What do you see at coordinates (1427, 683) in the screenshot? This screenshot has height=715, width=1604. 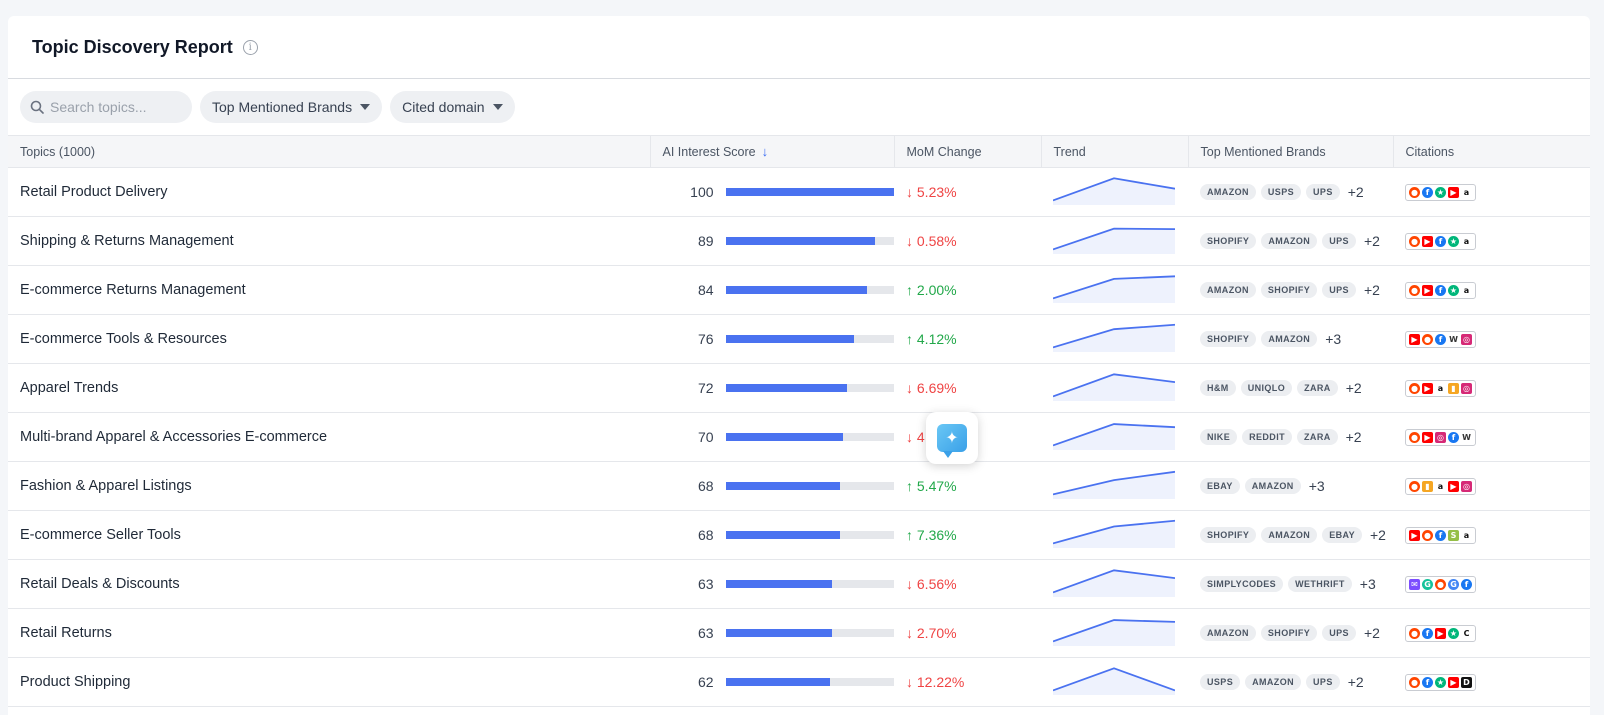 I see `facebook-icon: f` at bounding box center [1427, 683].